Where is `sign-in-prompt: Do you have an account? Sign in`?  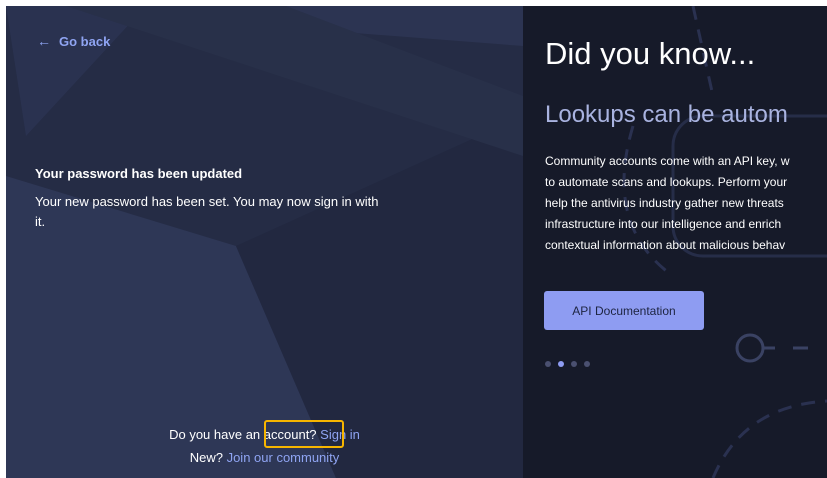
sign-in-prompt: Do you have an account? Sign in is located at coordinates (264, 434).